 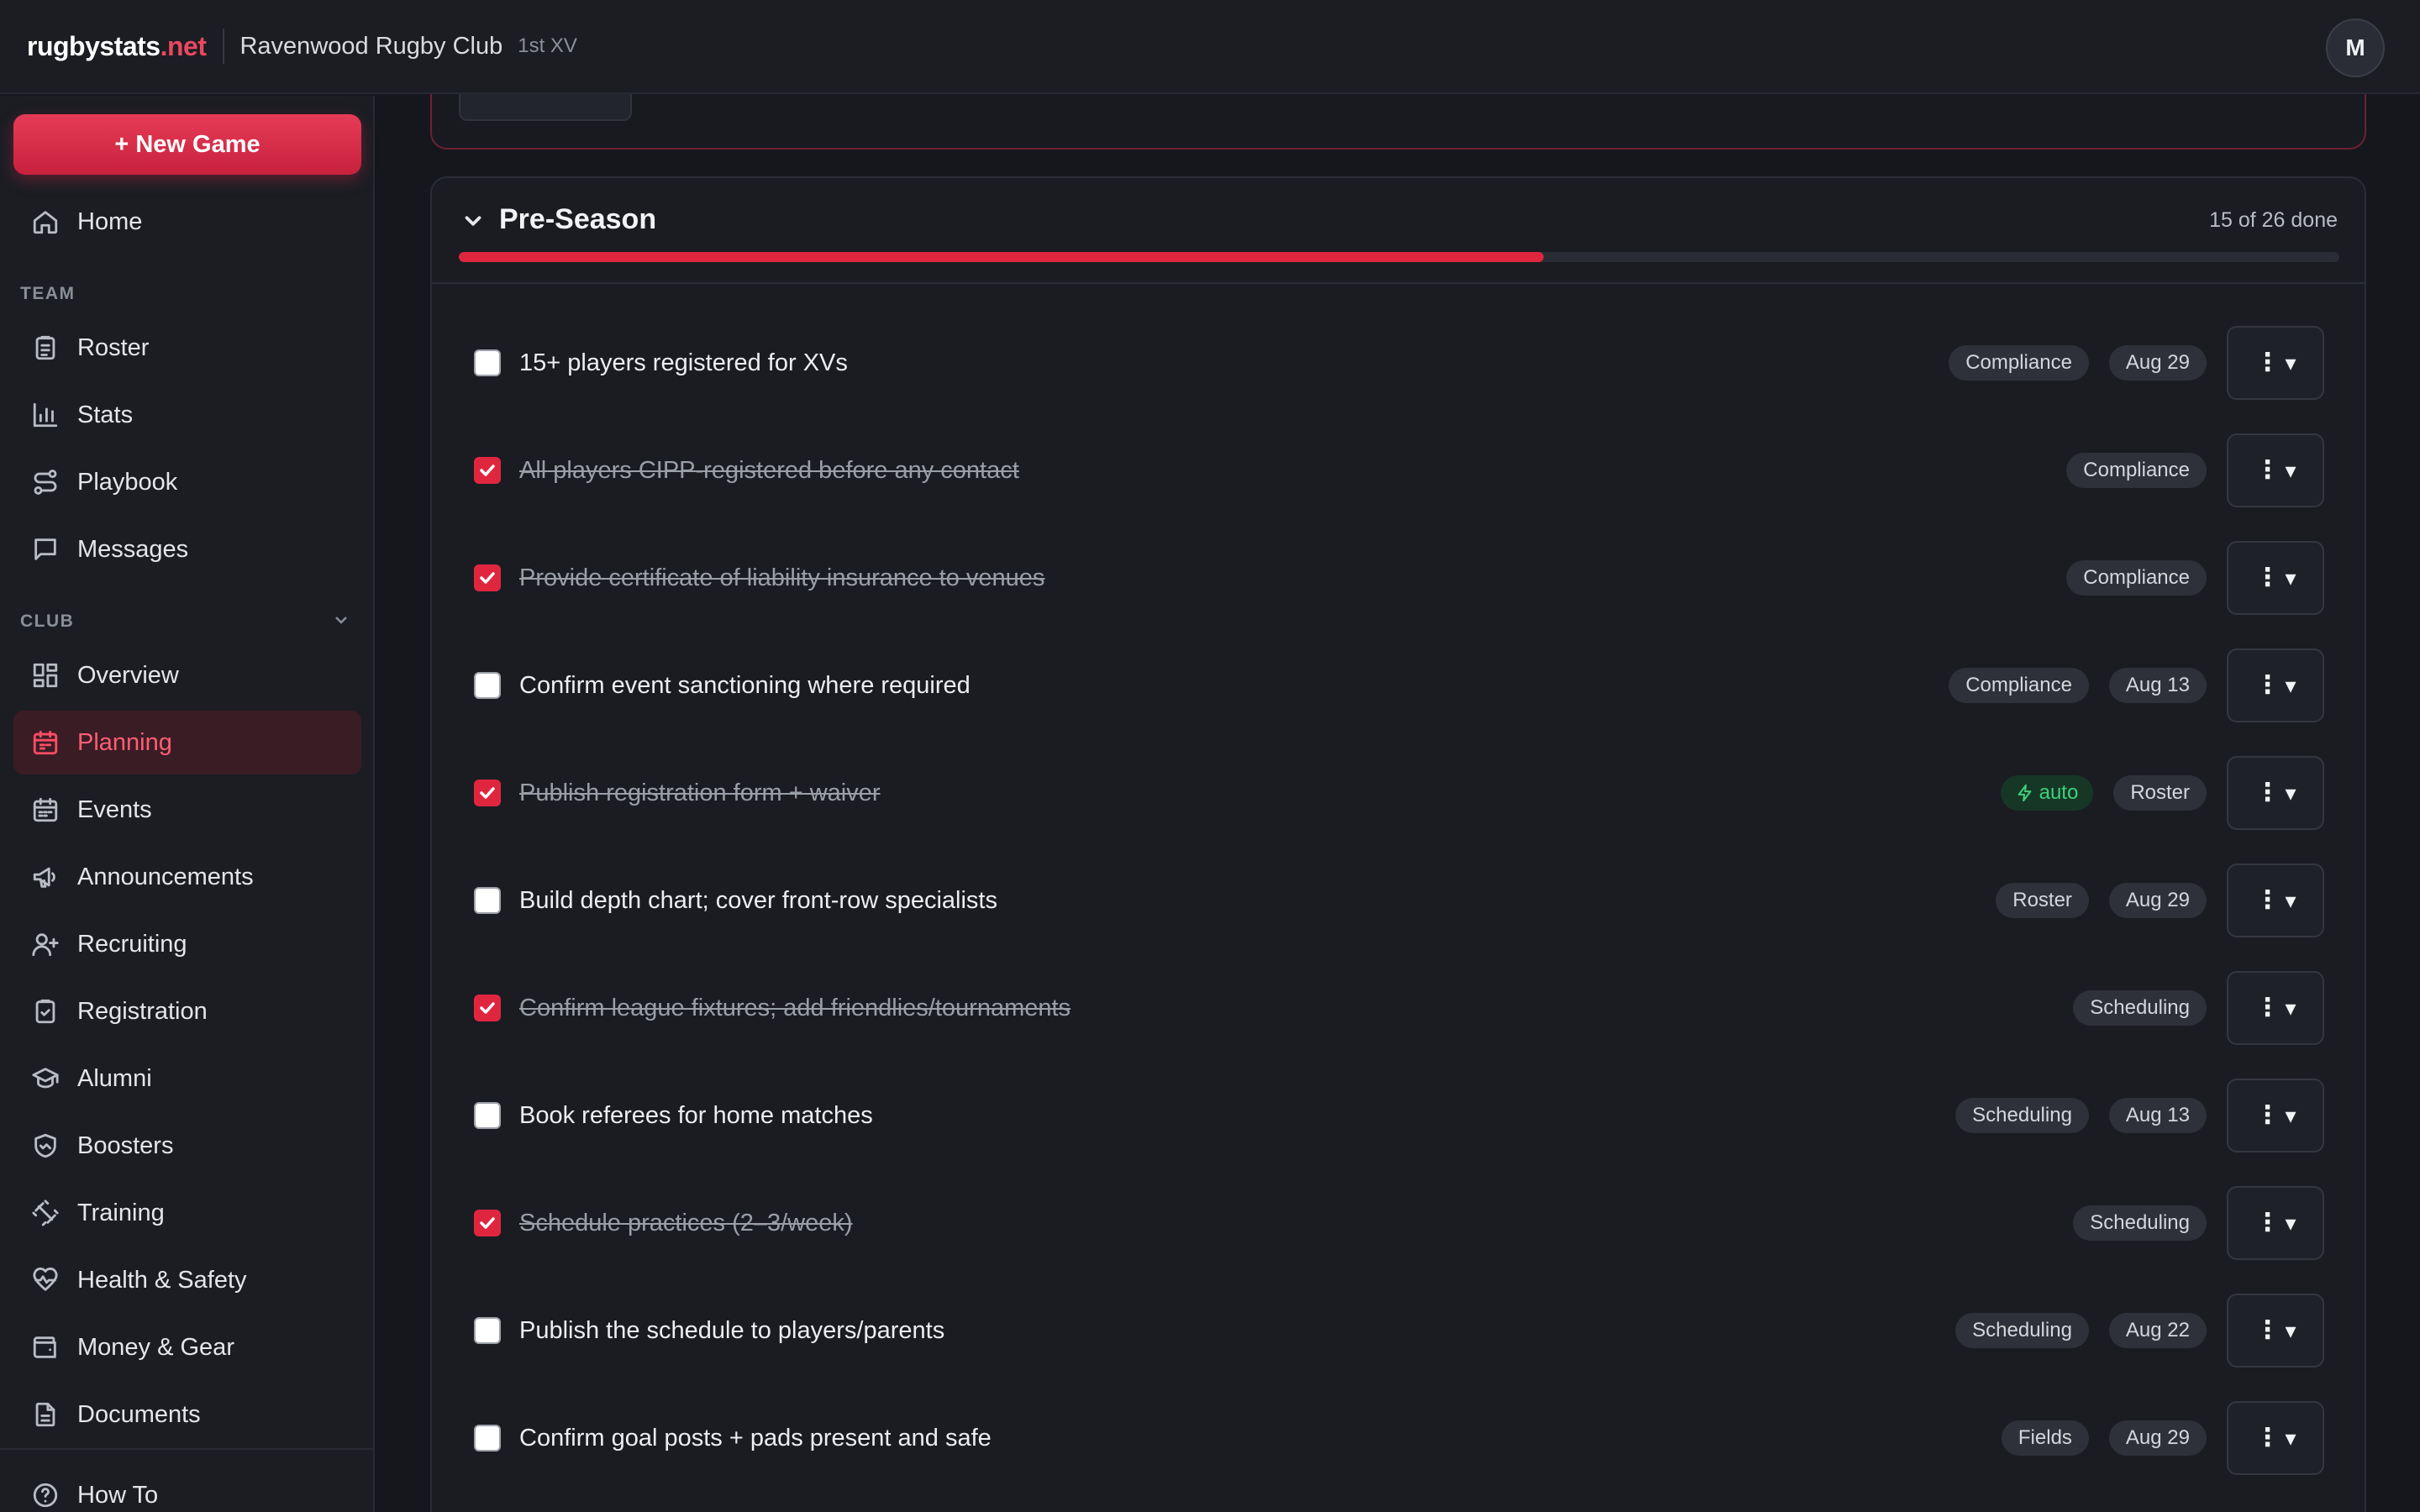 I want to click on task-label: Schedule practices (2–3/week), so click(x=686, y=1222).